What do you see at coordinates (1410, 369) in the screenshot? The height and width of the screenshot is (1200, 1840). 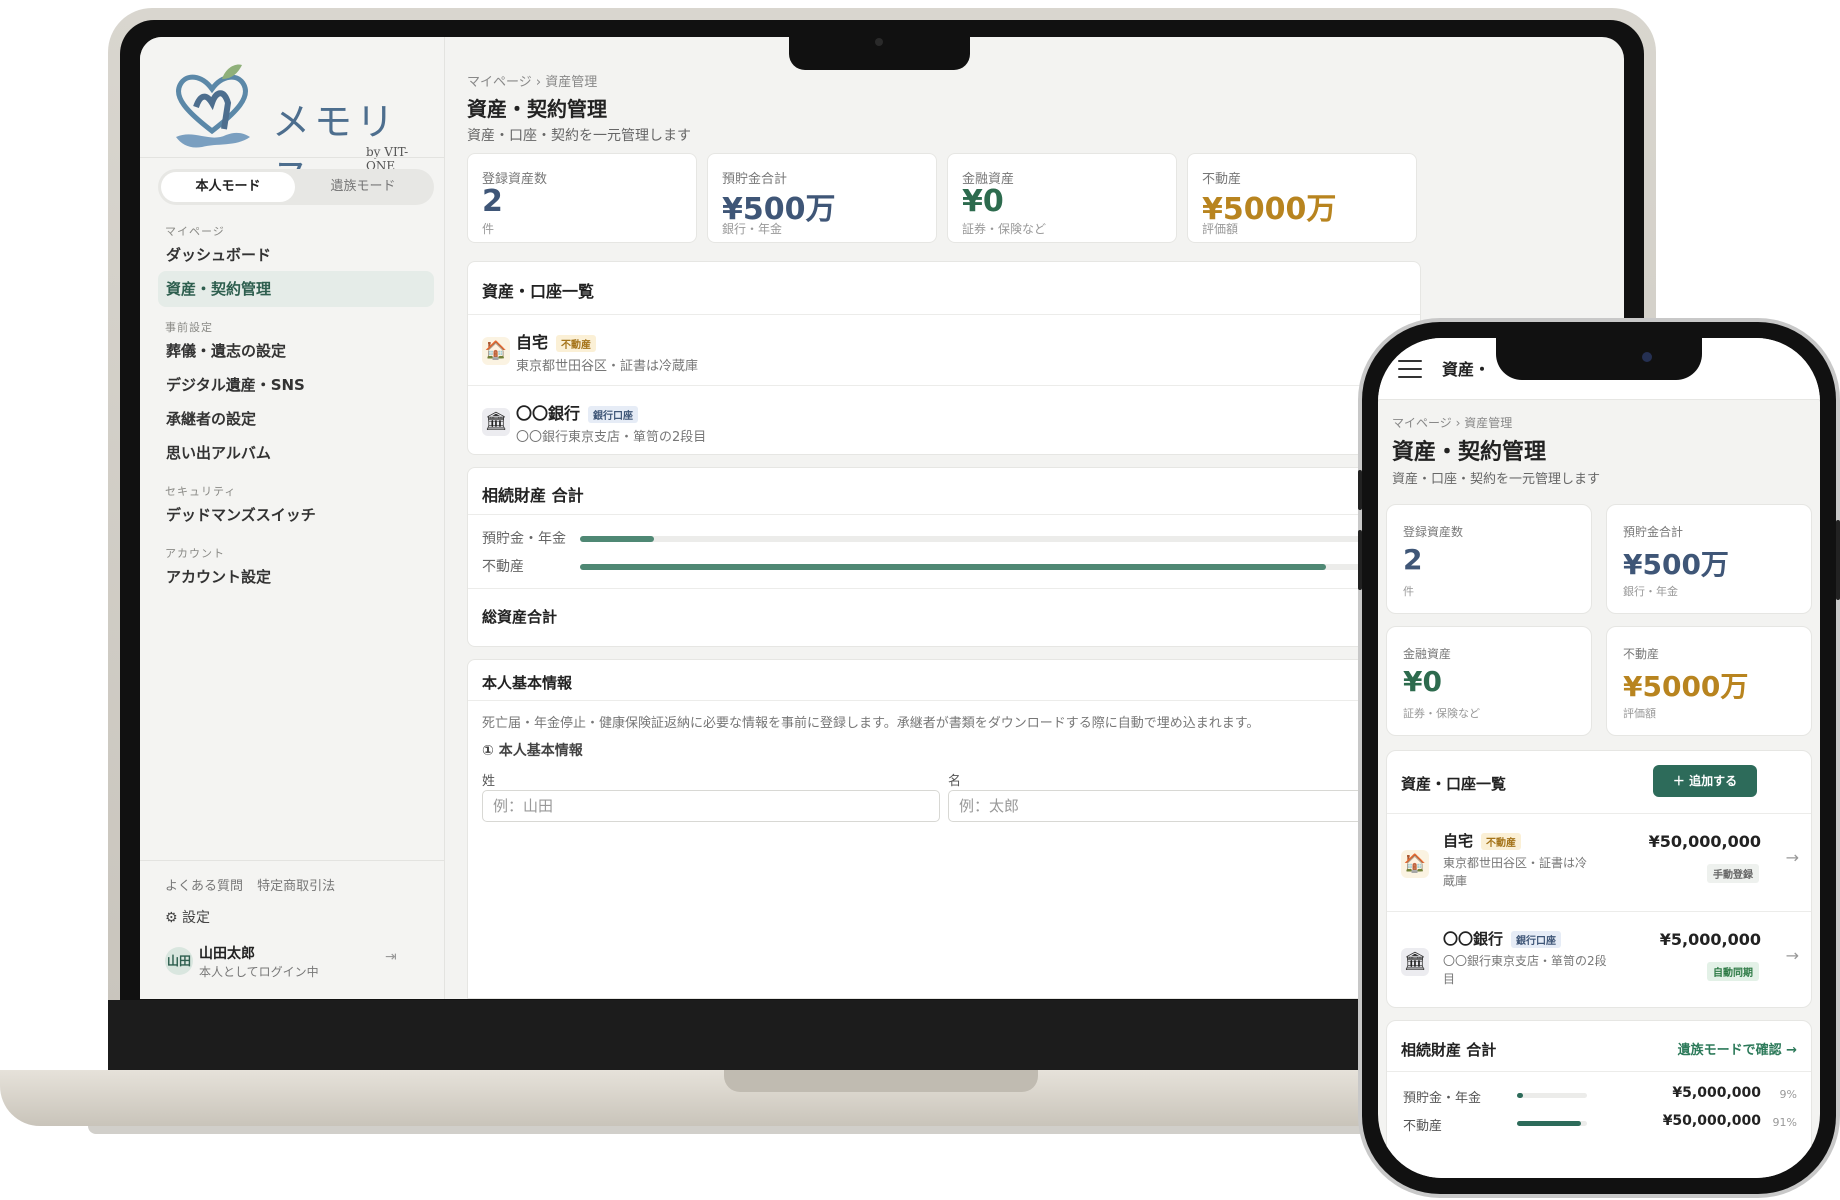 I see `menu-icon` at bounding box center [1410, 369].